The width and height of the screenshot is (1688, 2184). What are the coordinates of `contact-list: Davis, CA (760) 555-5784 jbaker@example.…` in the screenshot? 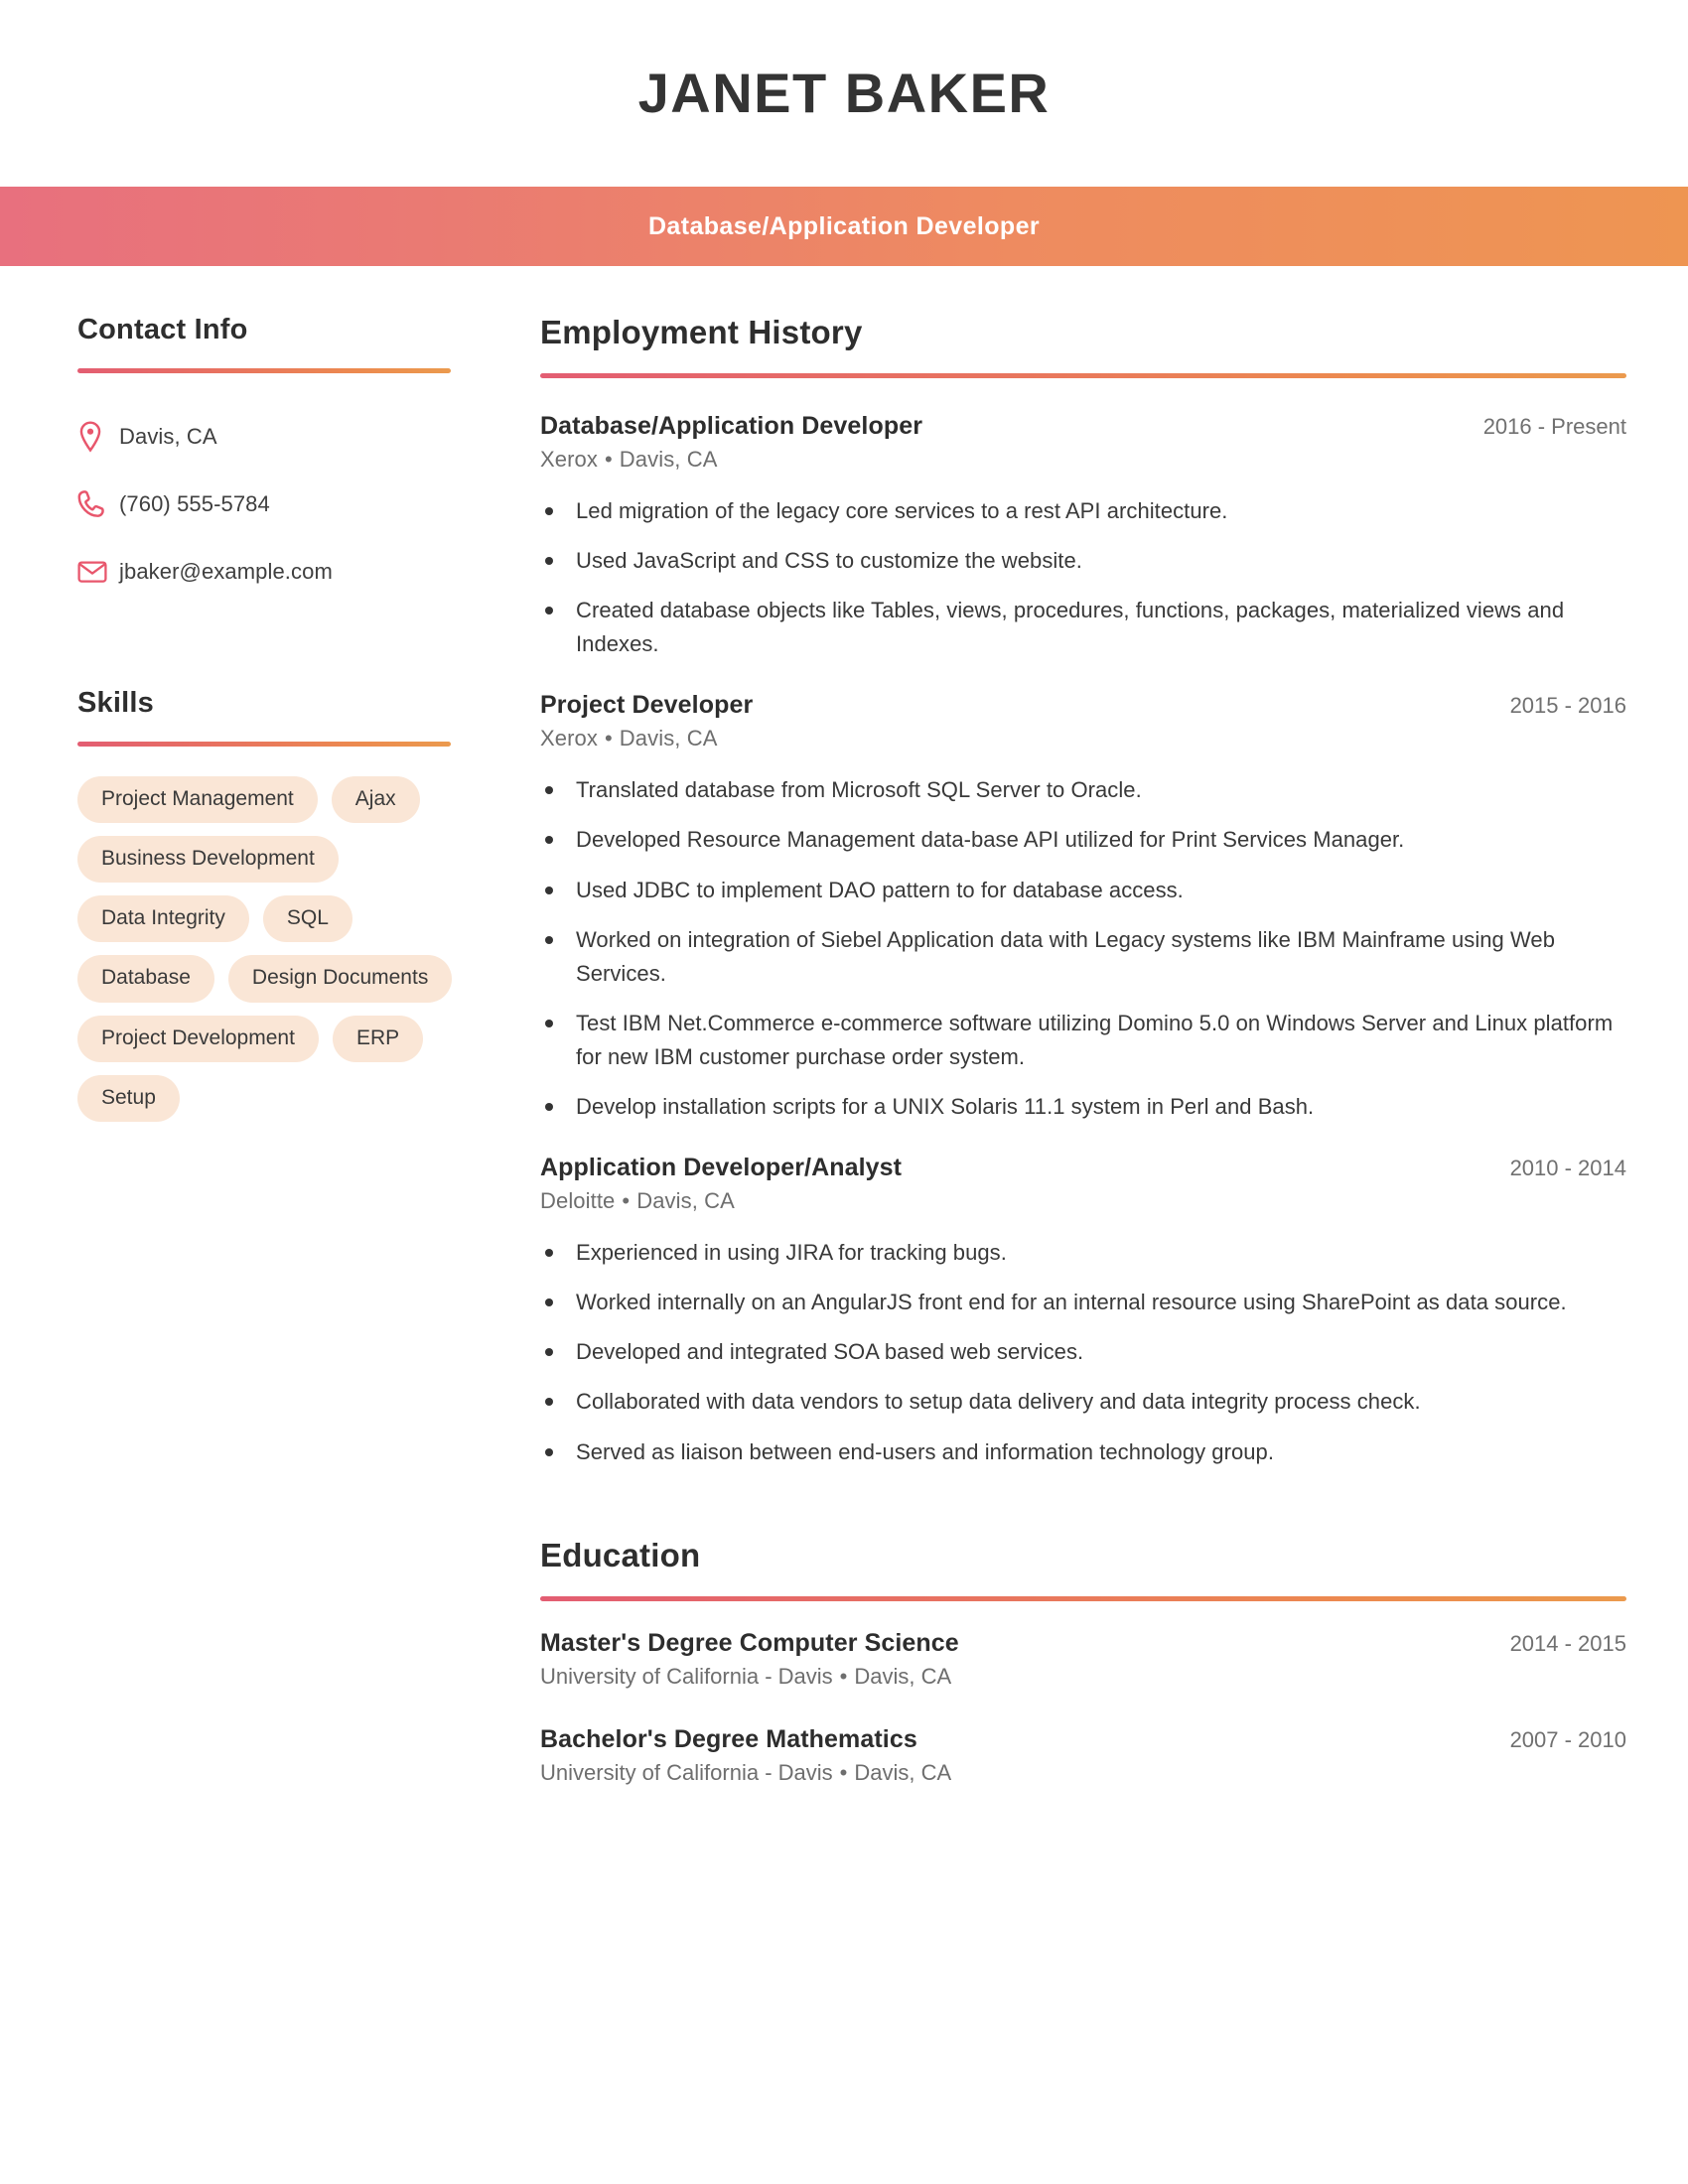 It's located at (264, 504).